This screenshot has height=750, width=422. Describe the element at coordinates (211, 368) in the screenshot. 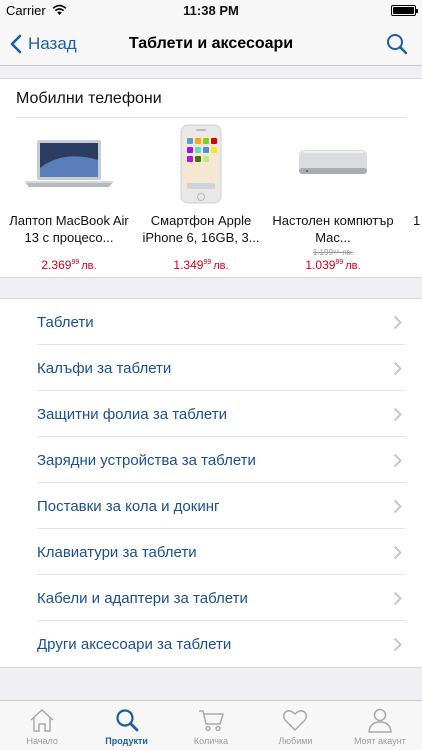

I see `category-item: Калъфи за таблети` at that location.